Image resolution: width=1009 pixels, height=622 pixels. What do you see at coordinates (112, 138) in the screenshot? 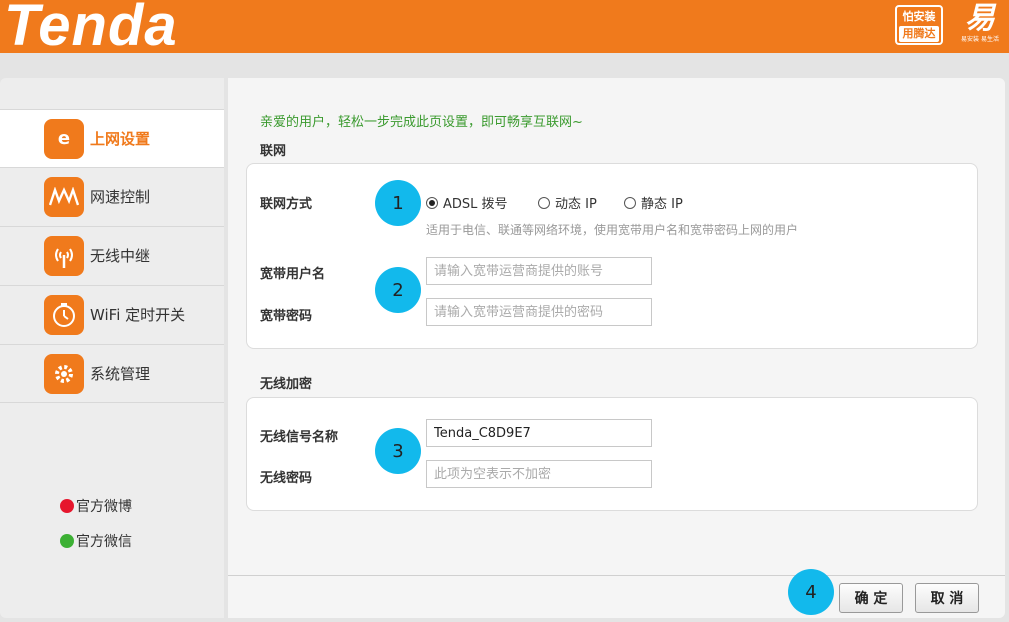
I see `sidebar-item-internet-settings: e 上网设置` at bounding box center [112, 138].